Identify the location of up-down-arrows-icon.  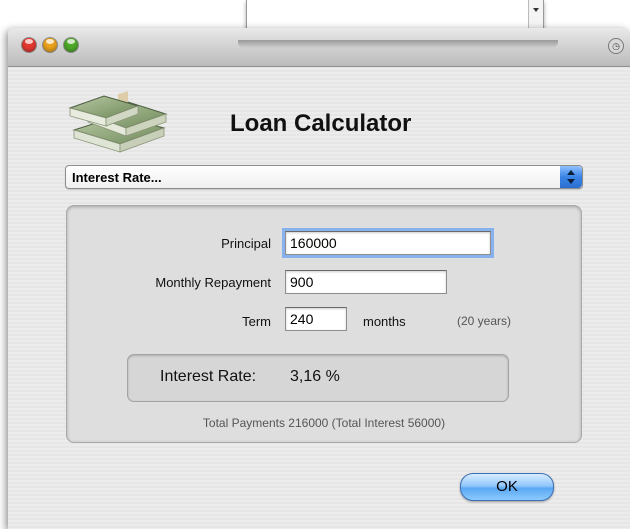
(571, 177).